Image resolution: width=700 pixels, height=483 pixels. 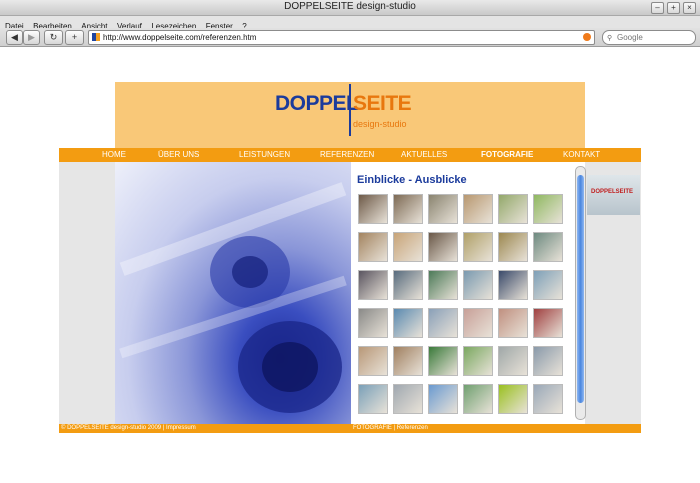 I want to click on rss-icon, so click(x=587, y=37).